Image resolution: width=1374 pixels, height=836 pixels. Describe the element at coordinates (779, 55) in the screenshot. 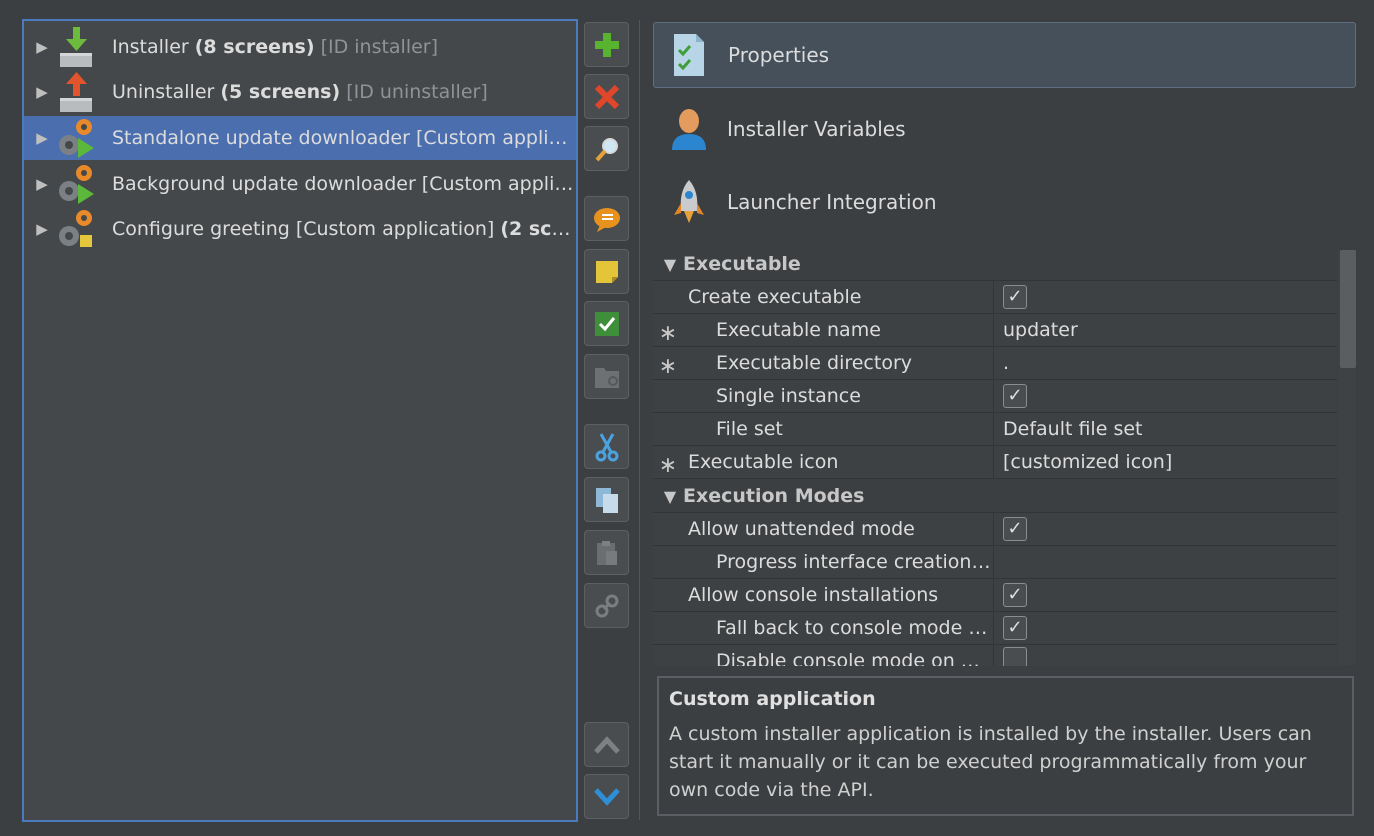

I see `section-label: Properties` at that location.